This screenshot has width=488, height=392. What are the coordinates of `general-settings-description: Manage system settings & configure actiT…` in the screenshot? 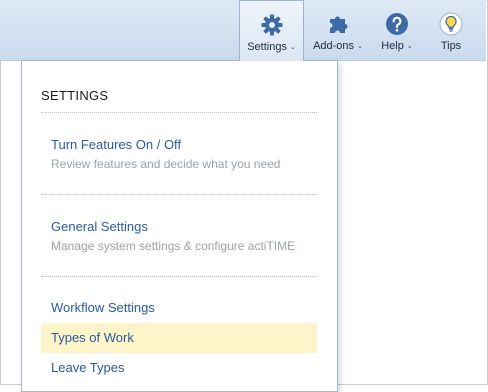 It's located at (173, 246).